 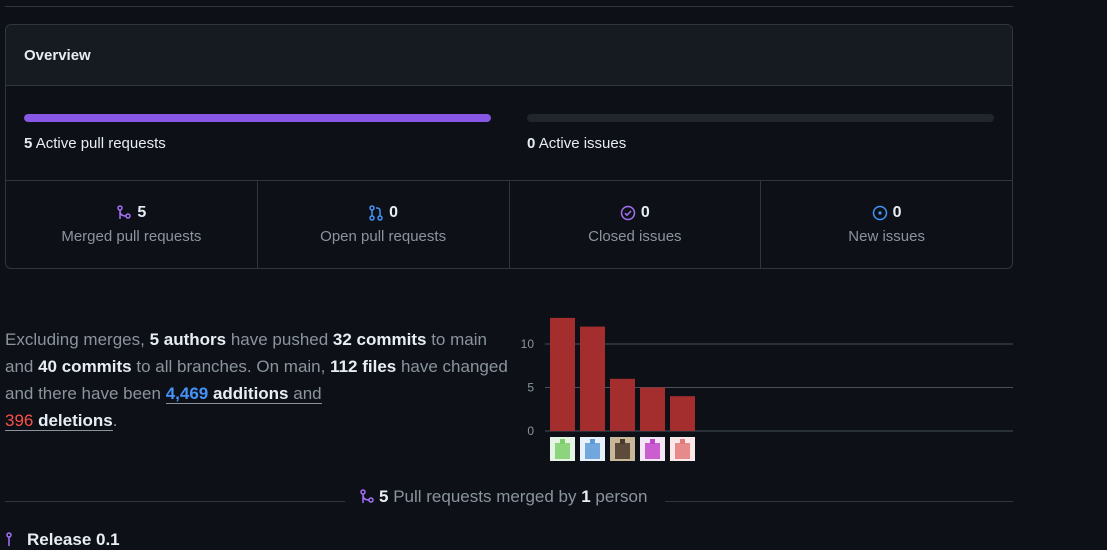 What do you see at coordinates (379, 339) in the screenshot?
I see `main-commits: 32 commits` at bounding box center [379, 339].